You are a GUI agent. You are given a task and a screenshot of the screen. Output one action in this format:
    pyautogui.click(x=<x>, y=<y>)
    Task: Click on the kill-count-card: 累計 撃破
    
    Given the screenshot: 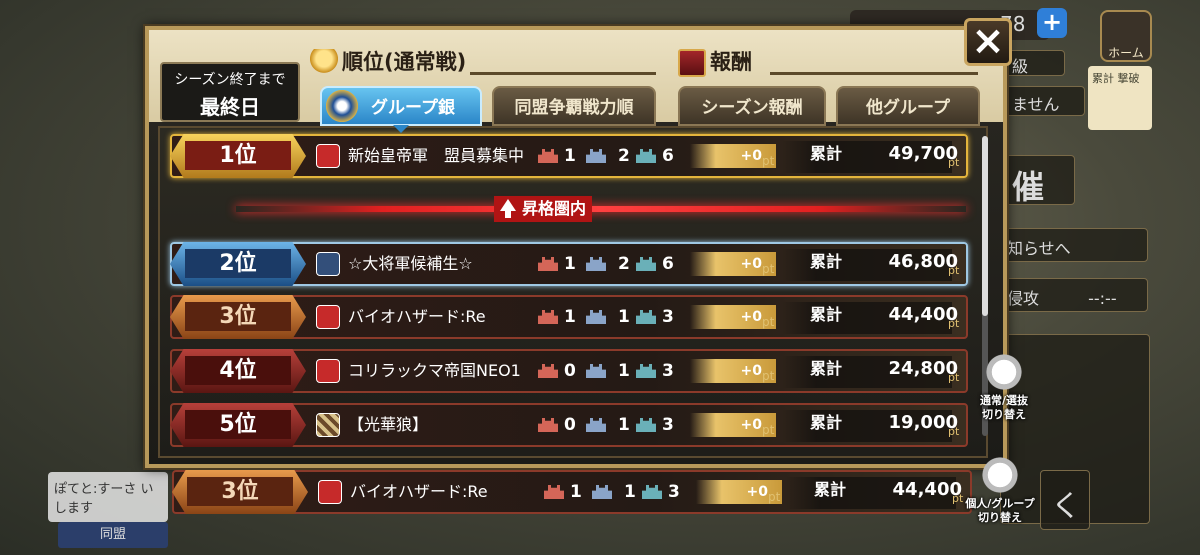 What is the action you would take?
    pyautogui.click(x=1120, y=98)
    